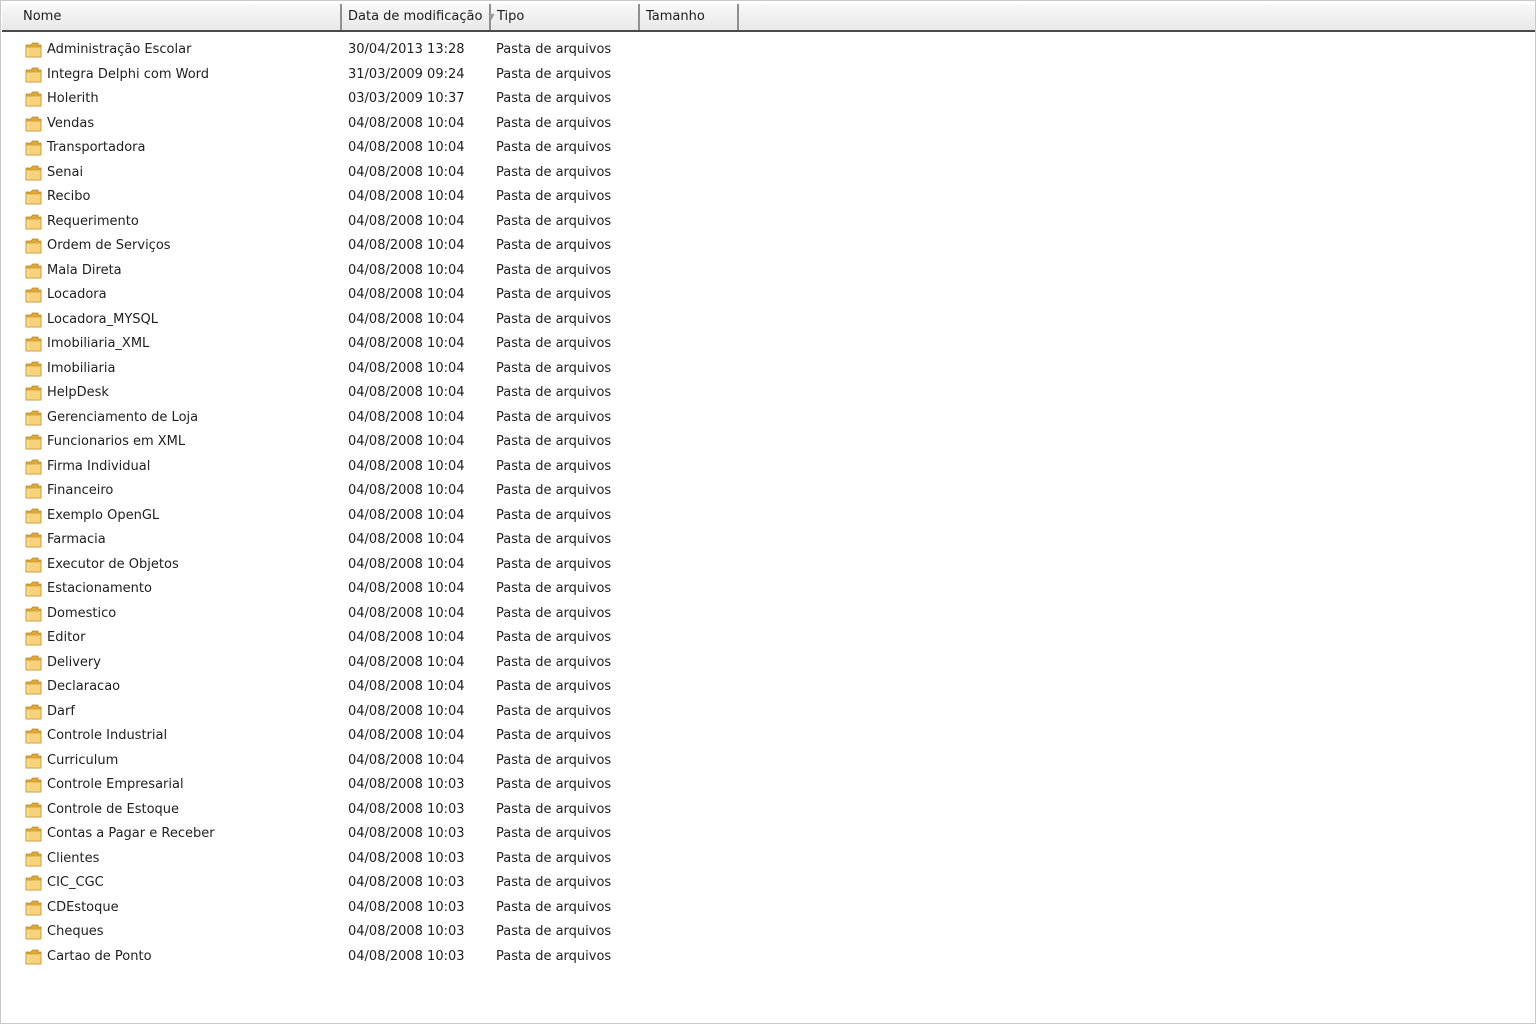  I want to click on list-item: Darf 04/08/2008 10:04 Pasta de arquivos, so click(768, 712).